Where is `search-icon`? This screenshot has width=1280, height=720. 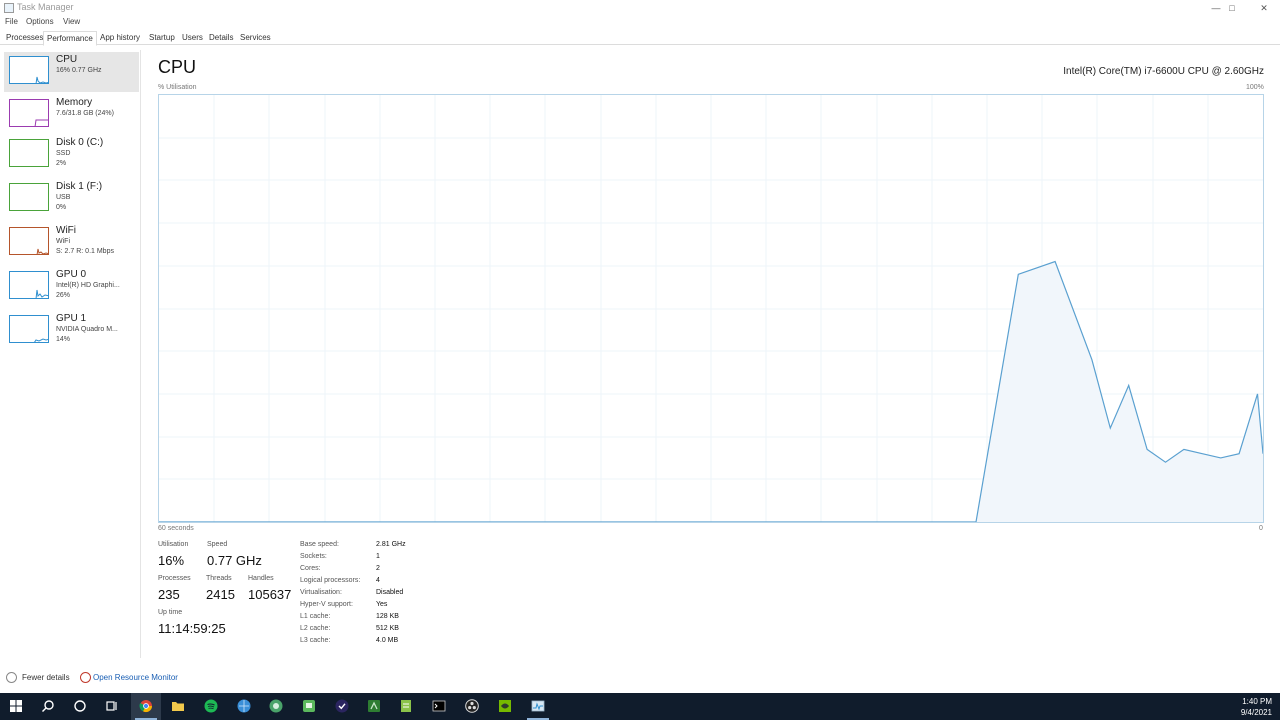 search-icon is located at coordinates (48, 706).